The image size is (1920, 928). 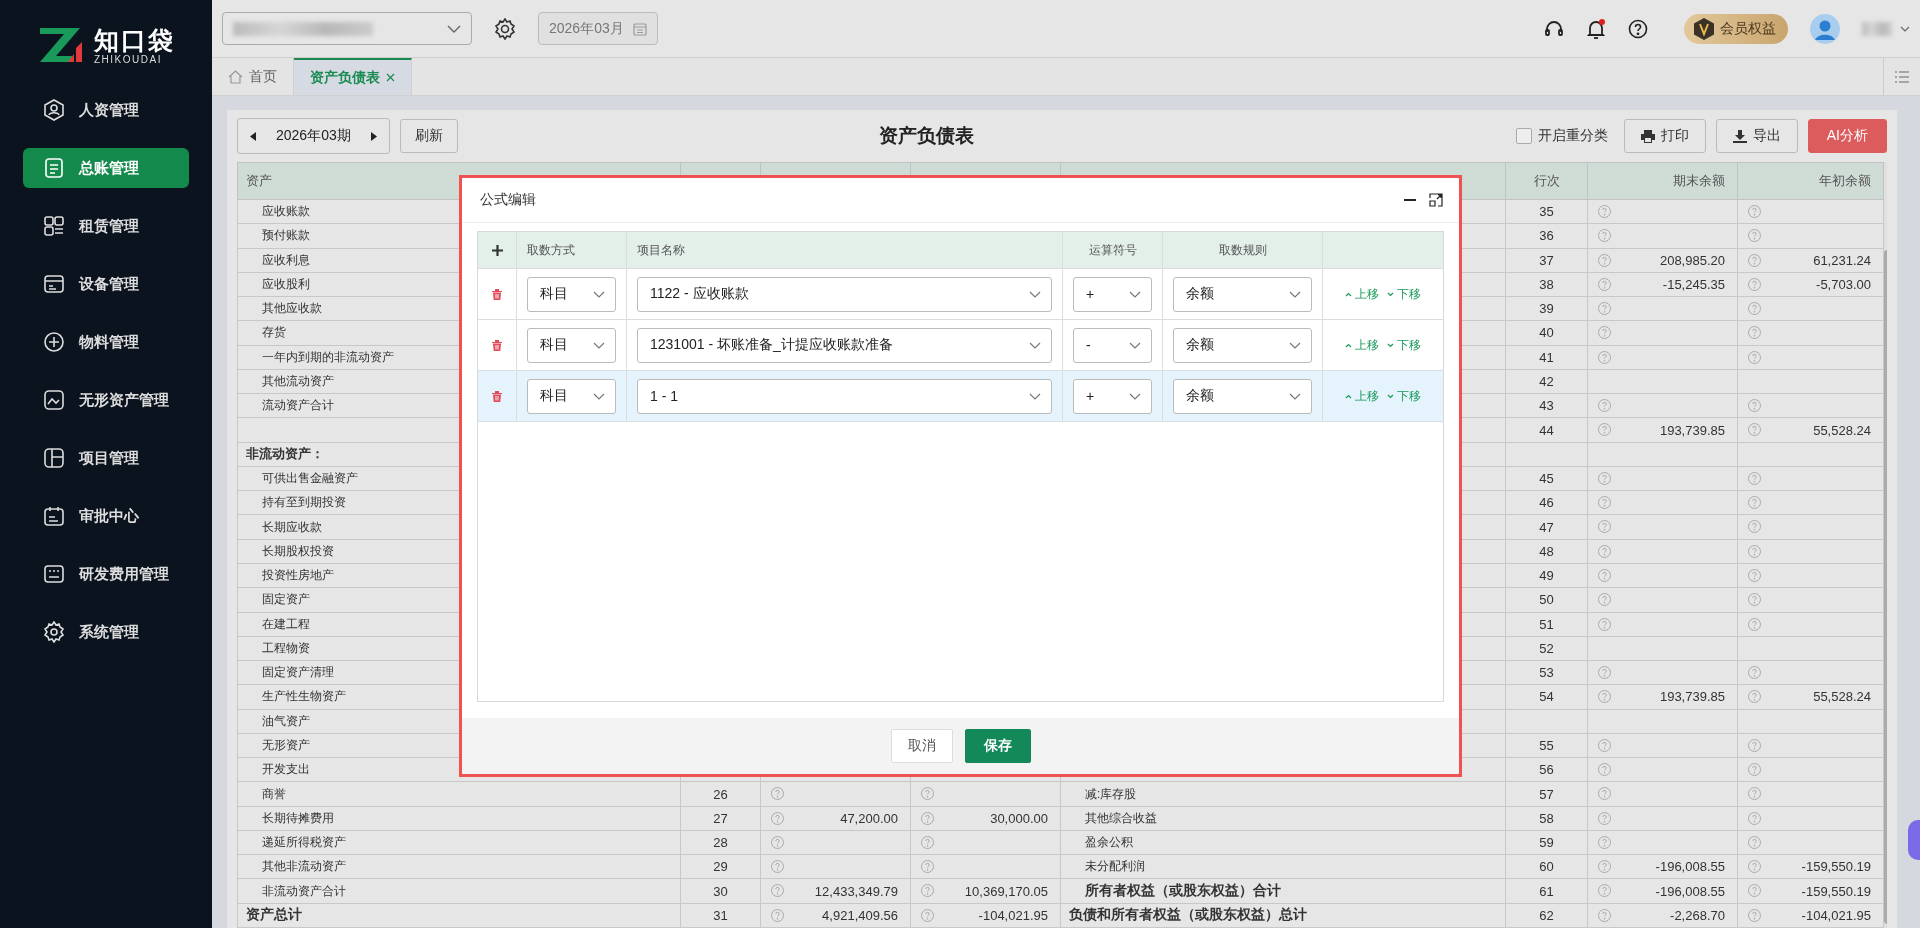 What do you see at coordinates (106, 110) in the screenshot?
I see `sidebar-item: 人资管理` at bounding box center [106, 110].